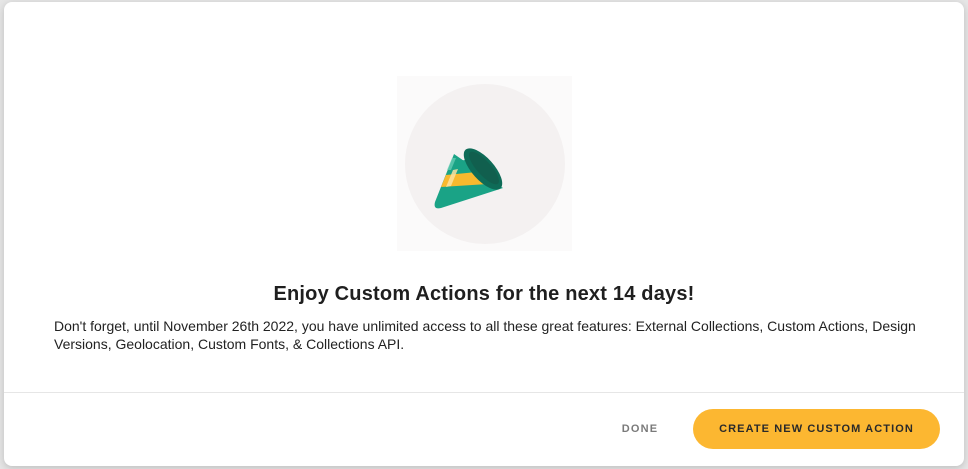 This screenshot has width=968, height=469. What do you see at coordinates (468, 178) in the screenshot?
I see `party-hat-icon` at bounding box center [468, 178].